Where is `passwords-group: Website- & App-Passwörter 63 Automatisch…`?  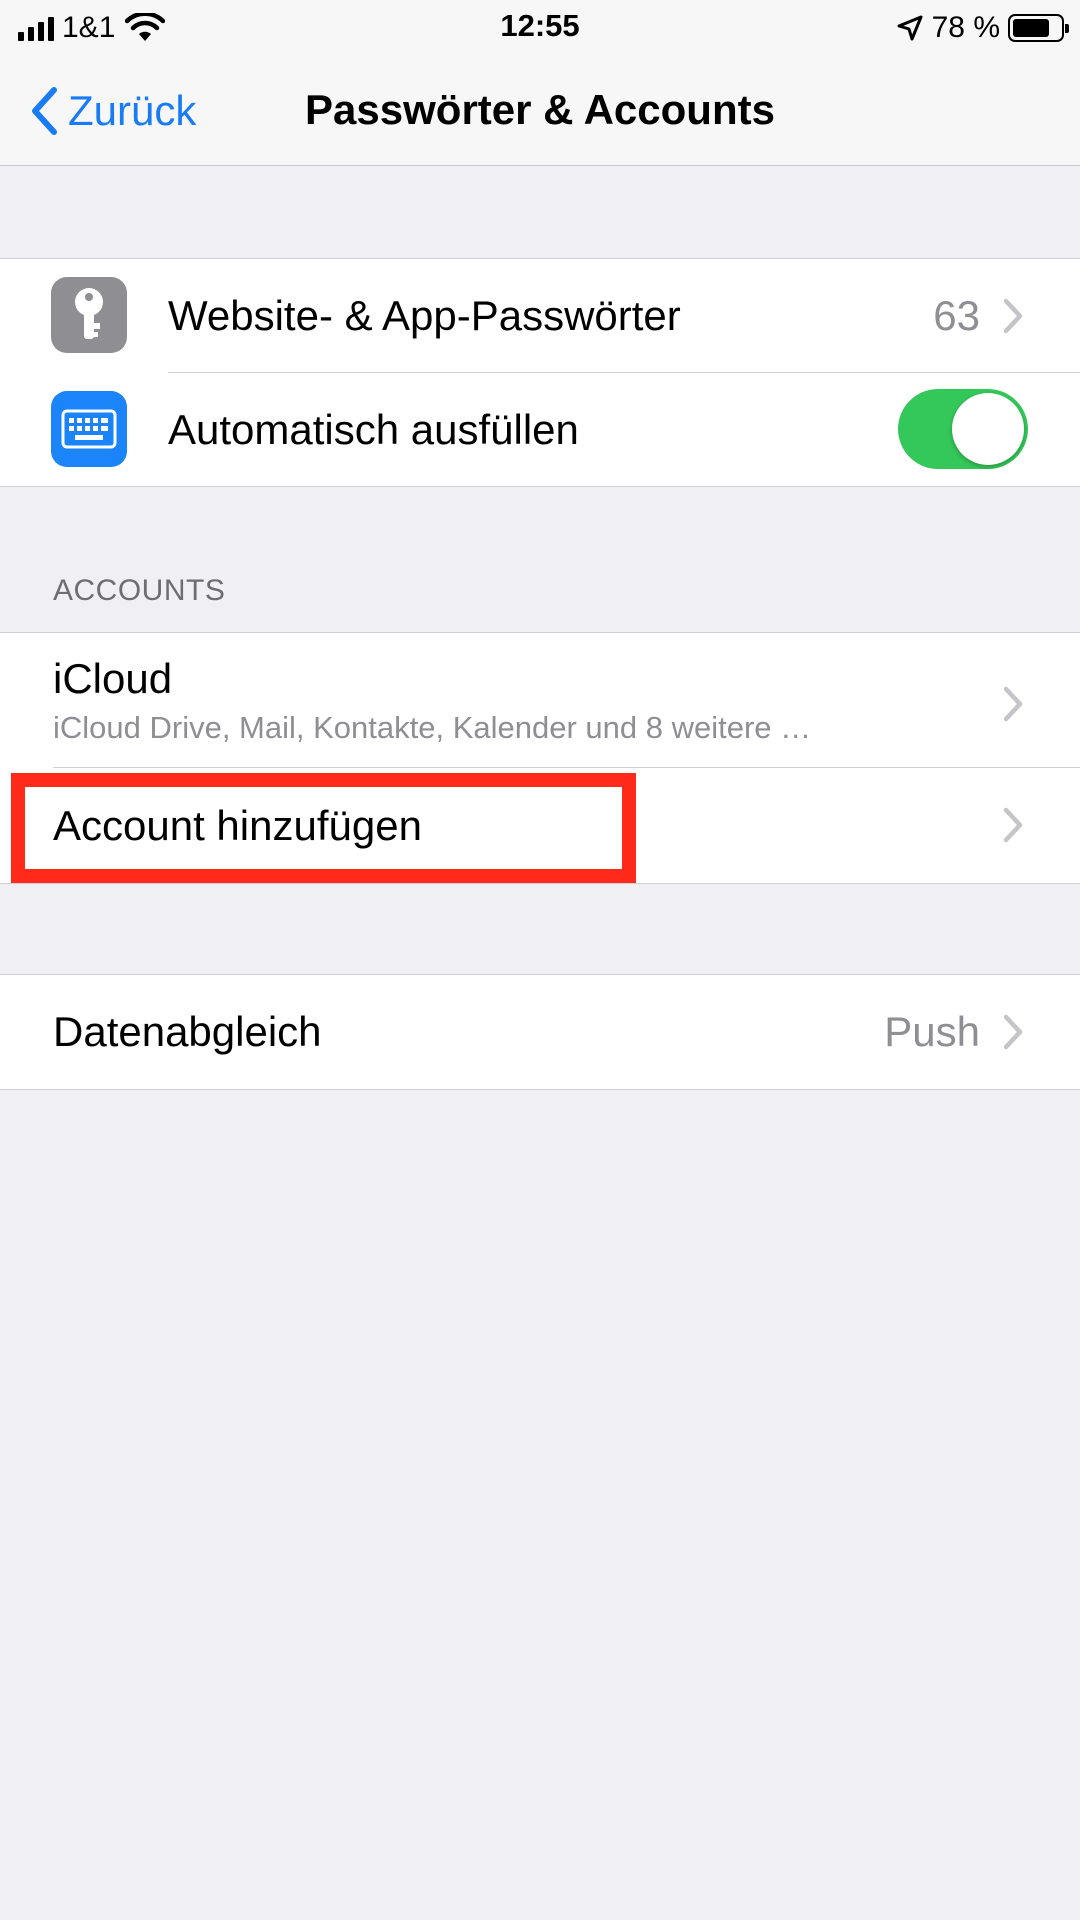 passwords-group: Website- & App-Passwörter 63 Automatisch… is located at coordinates (540, 372).